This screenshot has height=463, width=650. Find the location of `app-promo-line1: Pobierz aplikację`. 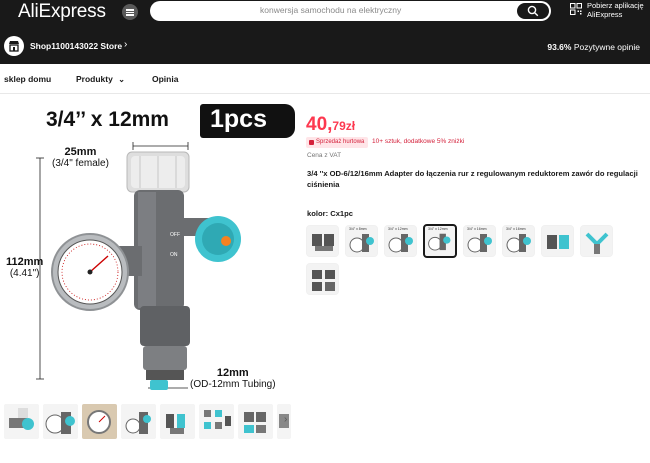

app-promo-line1: Pobierz aplikację is located at coordinates (615, 5).